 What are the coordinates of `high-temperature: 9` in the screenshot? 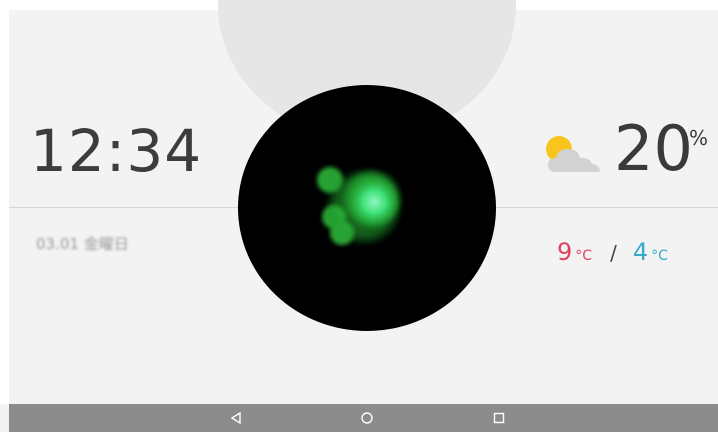 It's located at (565, 252).